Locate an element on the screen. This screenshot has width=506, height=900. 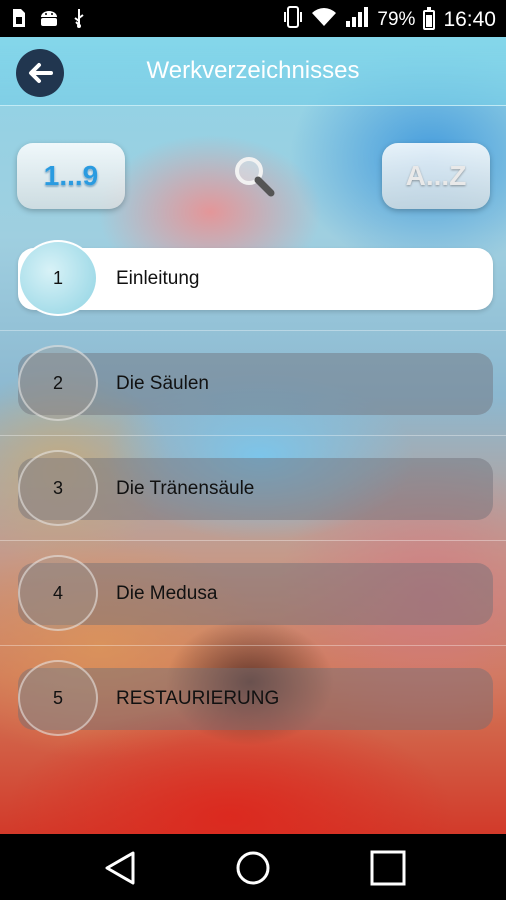
list-item-number: 4 is located at coordinates (58, 593).